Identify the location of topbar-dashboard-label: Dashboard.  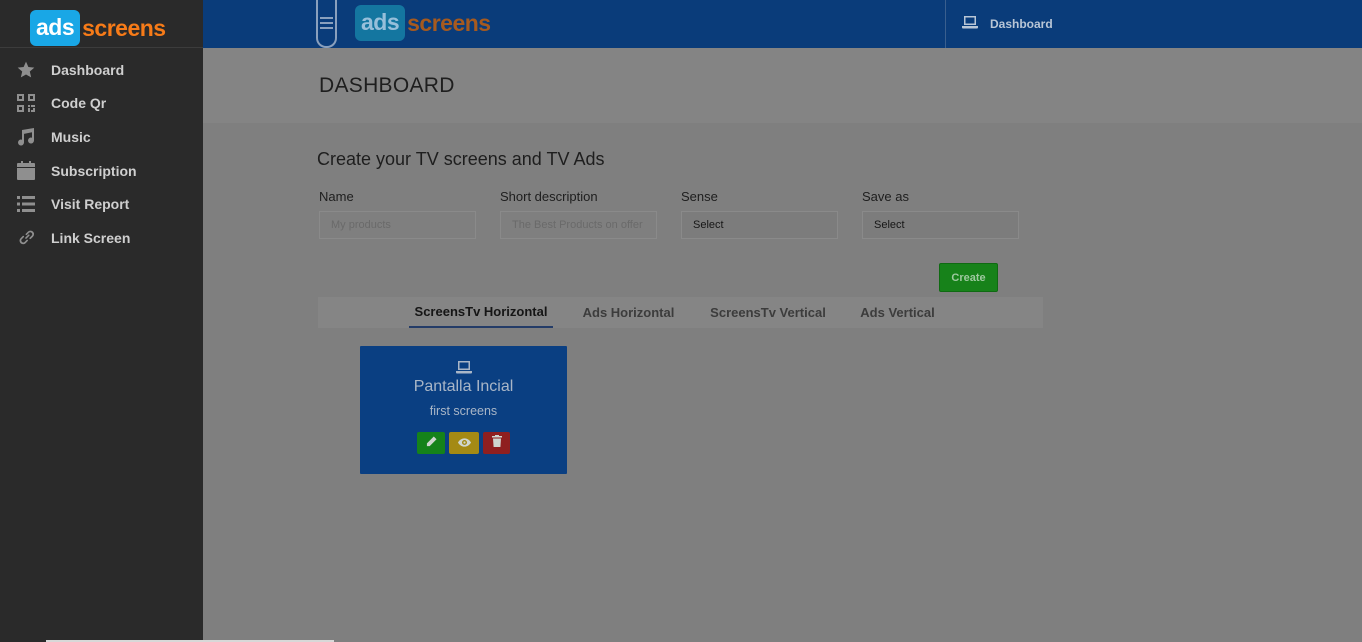
(1021, 24).